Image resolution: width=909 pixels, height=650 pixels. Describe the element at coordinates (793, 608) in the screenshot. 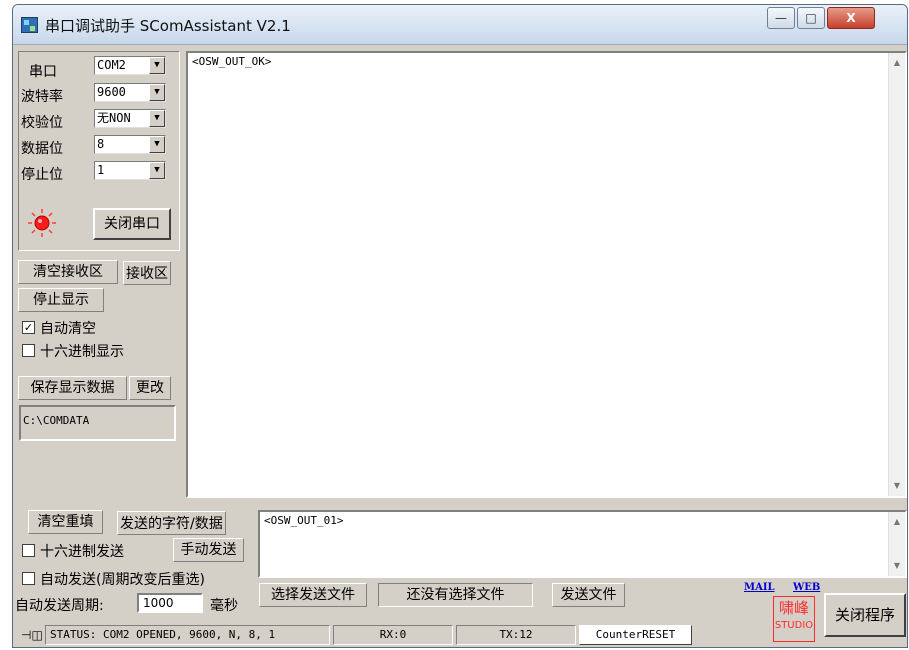

I see `logo-text: 啸峰` at that location.